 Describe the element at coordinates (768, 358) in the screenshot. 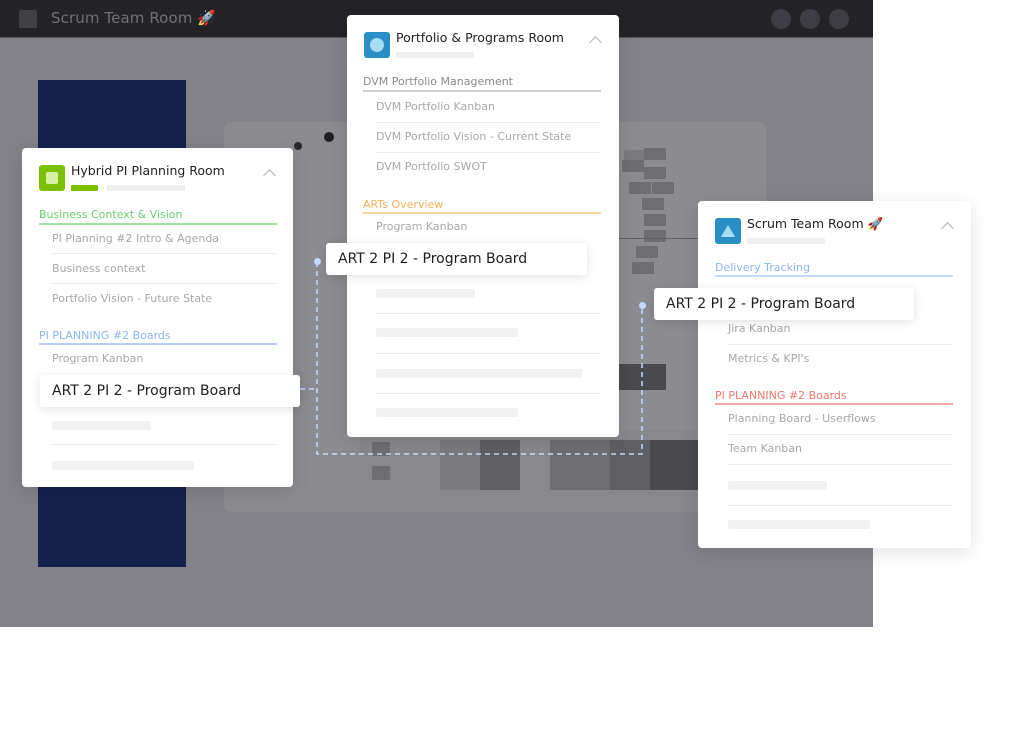

I see `board-item: Metrics & KPI's` at that location.